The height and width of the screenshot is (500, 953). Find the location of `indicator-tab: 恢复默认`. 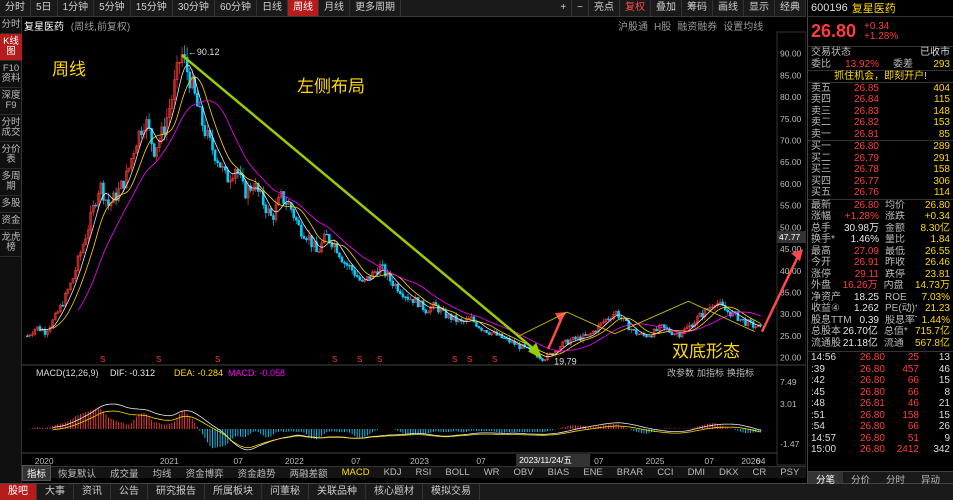

indicator-tab: 恢复默认 is located at coordinates (77, 473).